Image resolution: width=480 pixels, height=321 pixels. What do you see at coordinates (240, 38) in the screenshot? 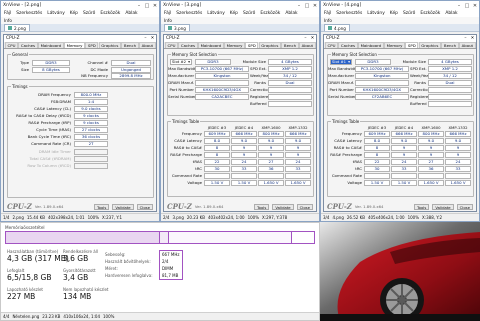
I see `cpuz-title-bar: CPU-Z – ✕` at bounding box center [240, 38].